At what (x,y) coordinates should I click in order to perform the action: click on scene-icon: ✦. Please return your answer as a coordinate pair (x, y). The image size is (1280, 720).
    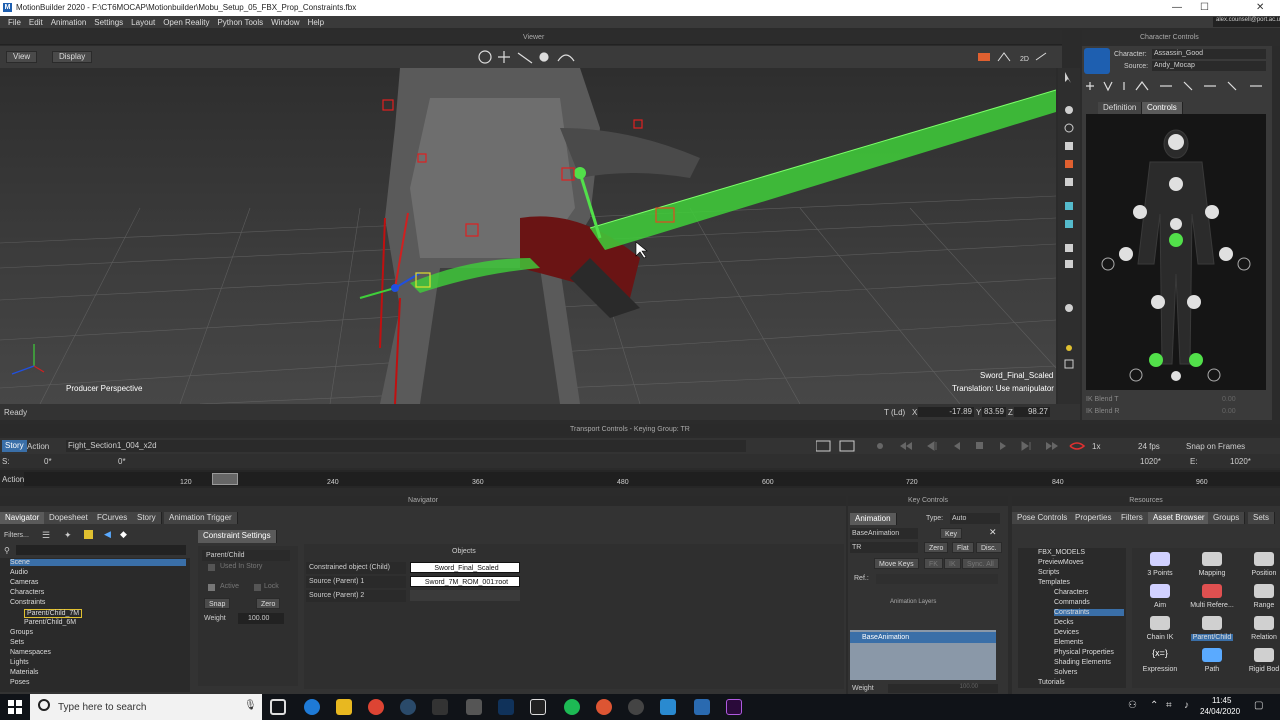
    Looking at the image, I should click on (68, 535).